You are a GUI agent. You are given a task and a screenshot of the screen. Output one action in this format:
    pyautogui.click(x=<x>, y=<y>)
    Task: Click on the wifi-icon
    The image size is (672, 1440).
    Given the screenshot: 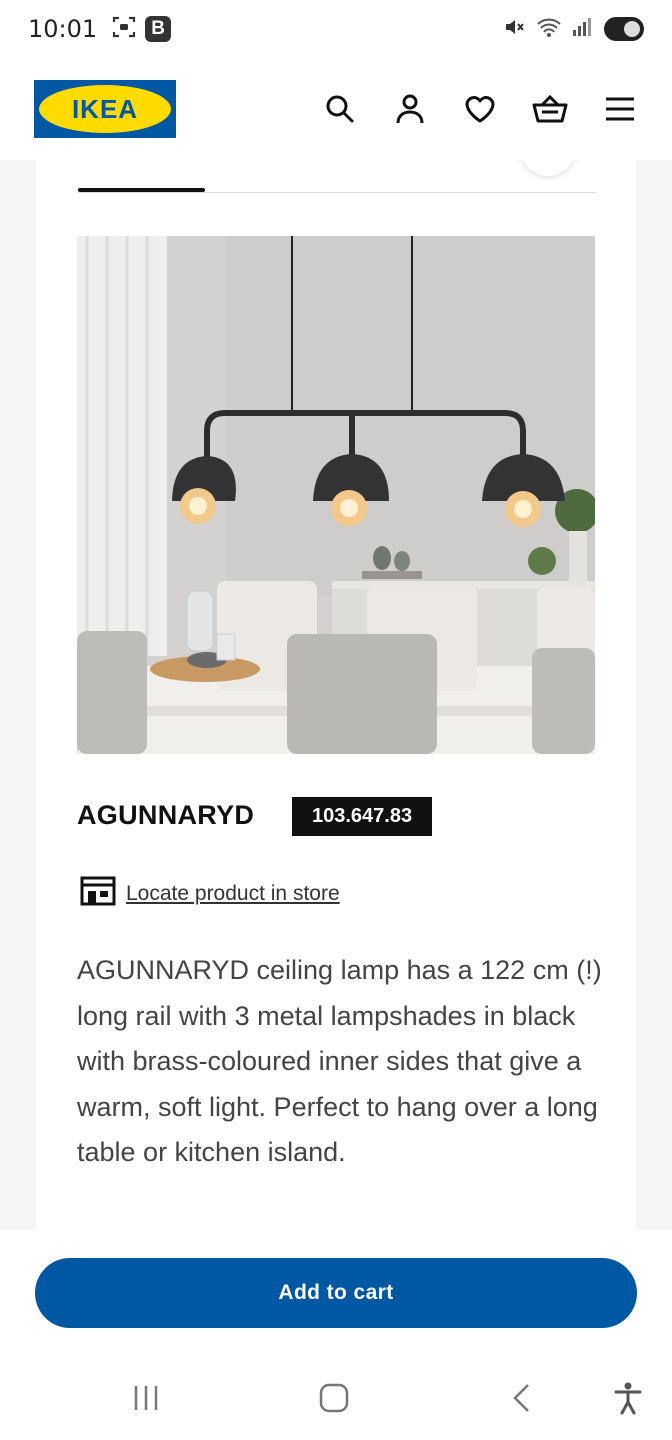 What is the action you would take?
    pyautogui.click(x=549, y=29)
    